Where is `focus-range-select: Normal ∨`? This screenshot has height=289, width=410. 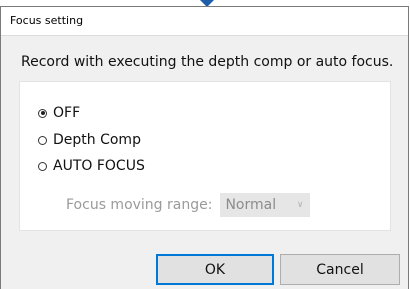
focus-range-select: Normal ∨ is located at coordinates (265, 205).